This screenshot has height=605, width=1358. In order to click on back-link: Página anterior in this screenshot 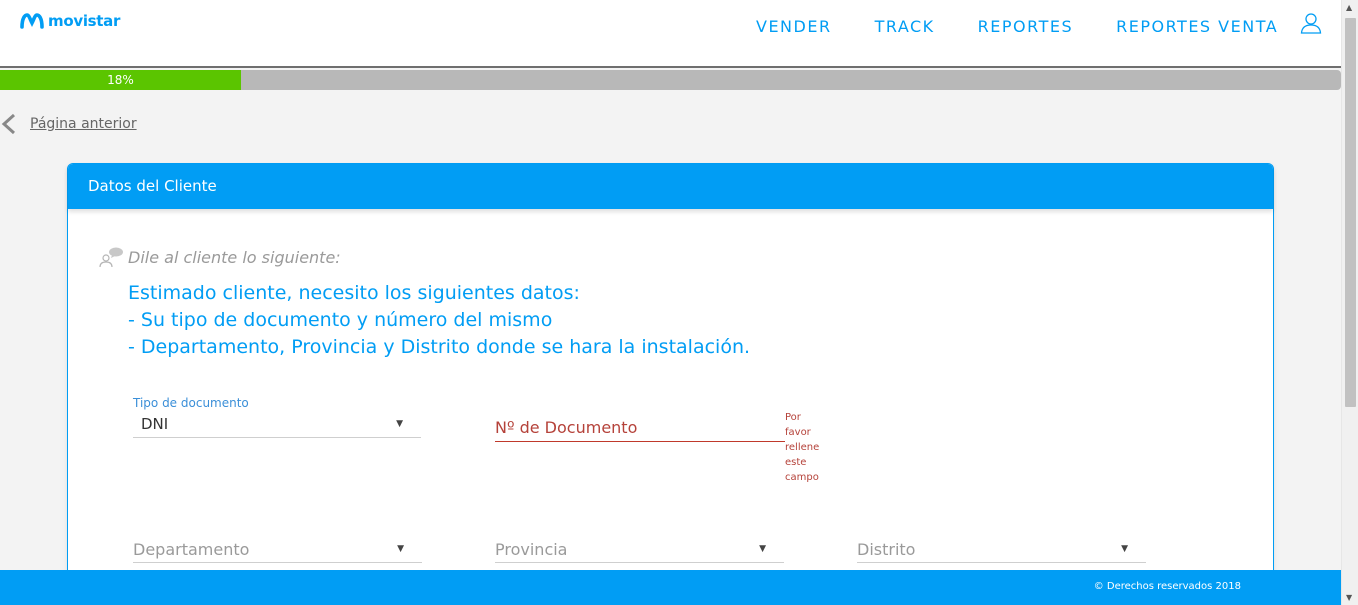, I will do `click(68, 124)`.